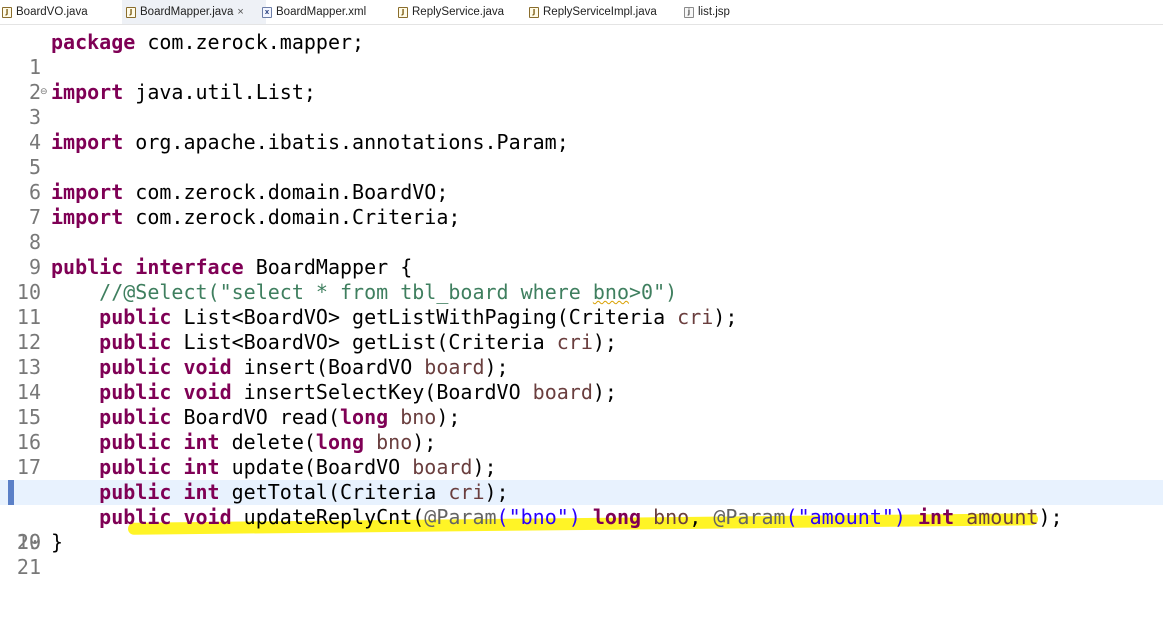 The width and height of the screenshot is (1163, 630). What do you see at coordinates (93, 42) in the screenshot?
I see `keyword: package` at bounding box center [93, 42].